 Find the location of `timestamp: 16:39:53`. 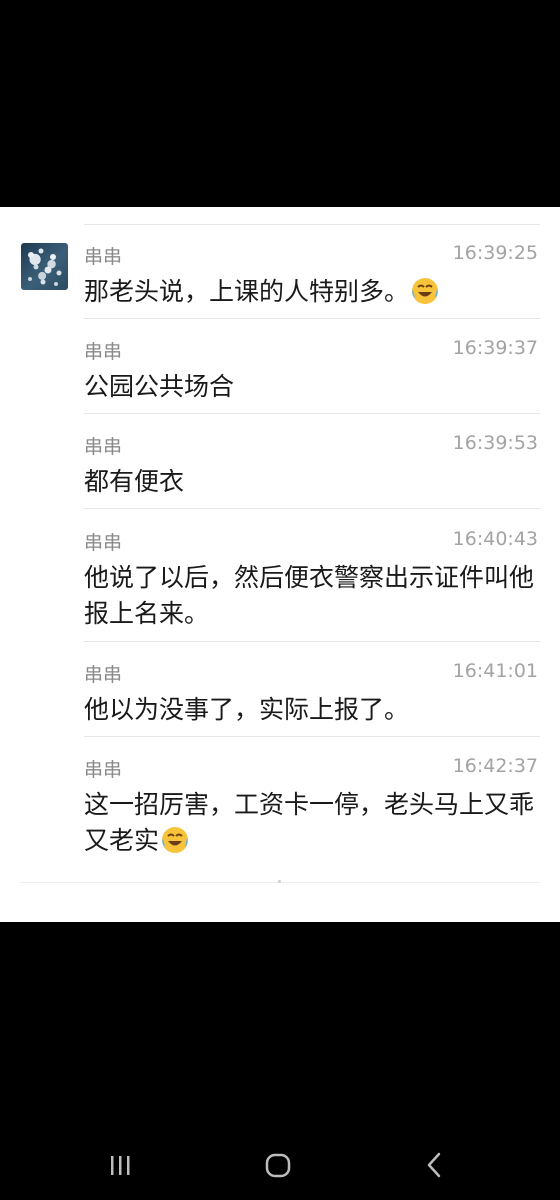

timestamp: 16:39:53 is located at coordinates (495, 443).